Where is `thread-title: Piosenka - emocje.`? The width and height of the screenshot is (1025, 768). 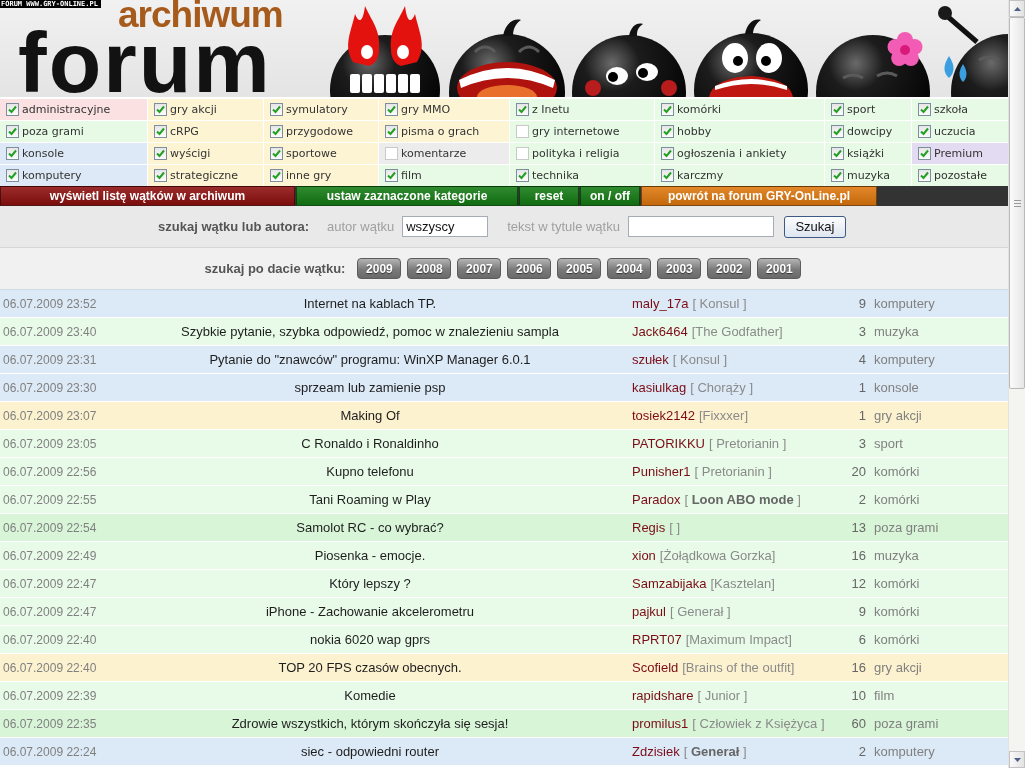 thread-title: Piosenka - emocje. is located at coordinates (370, 555).